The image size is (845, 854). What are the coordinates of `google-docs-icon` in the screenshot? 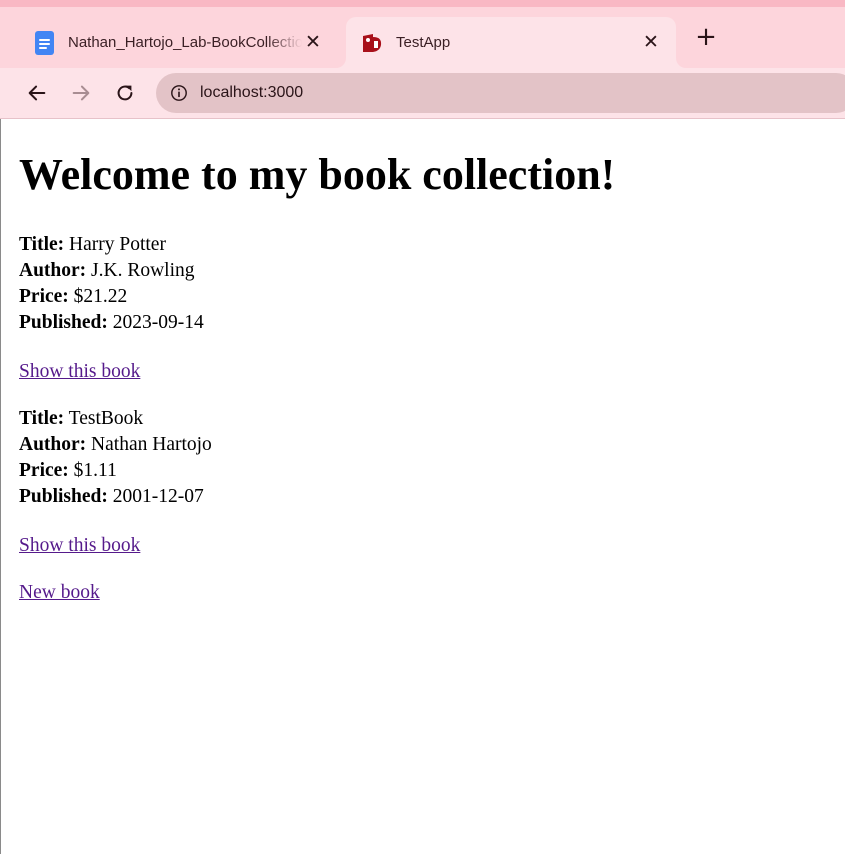 It's located at (44, 42).